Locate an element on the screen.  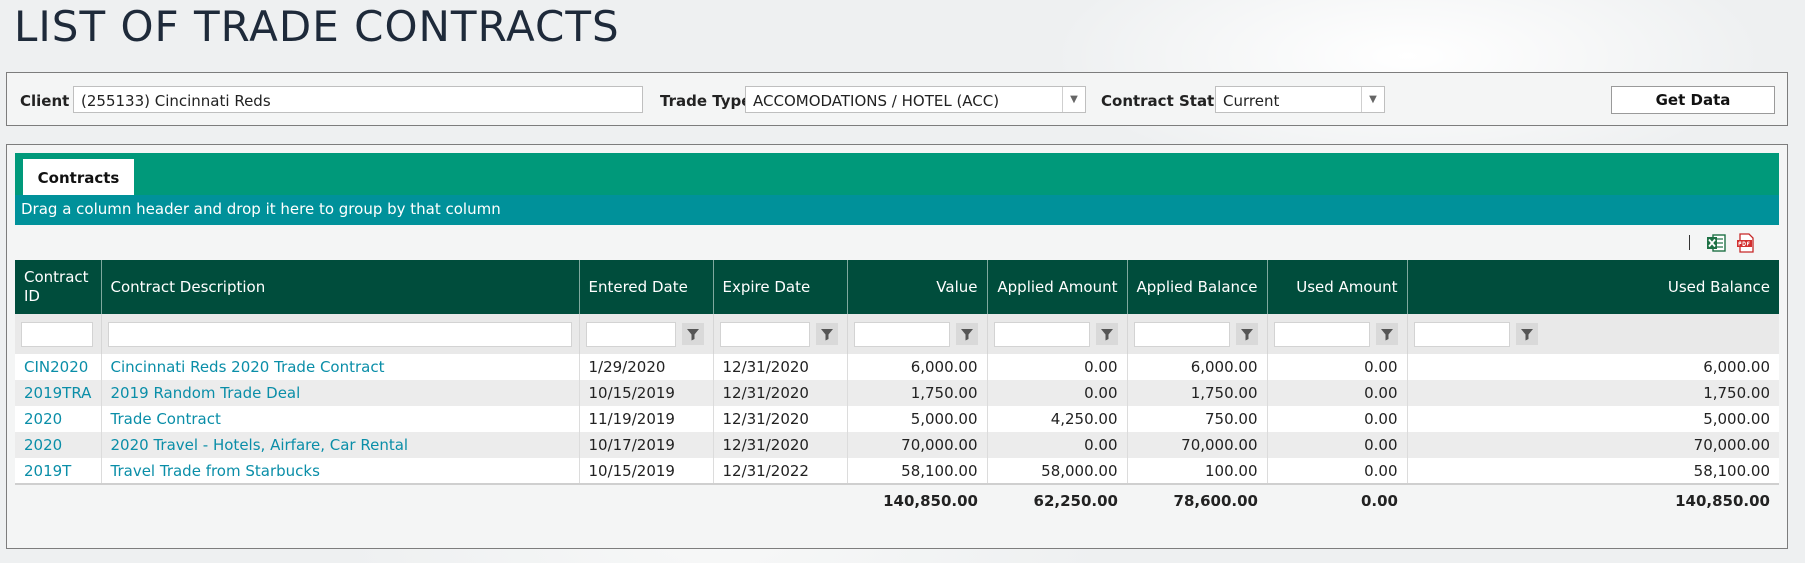
filter-input-value is located at coordinates (901, 334).